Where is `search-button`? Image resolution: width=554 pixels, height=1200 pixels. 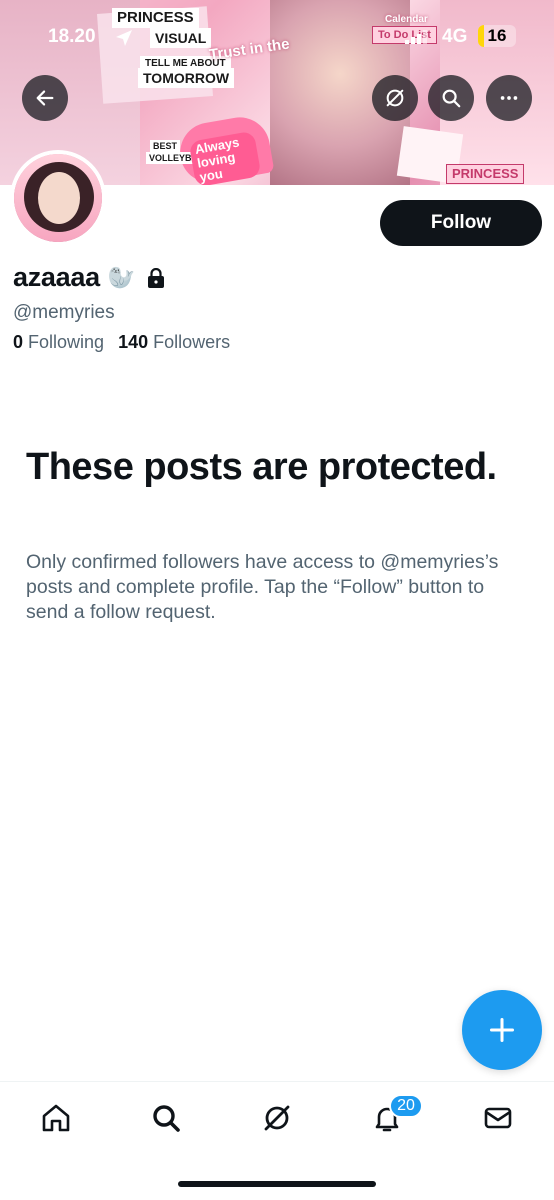 search-button is located at coordinates (451, 98).